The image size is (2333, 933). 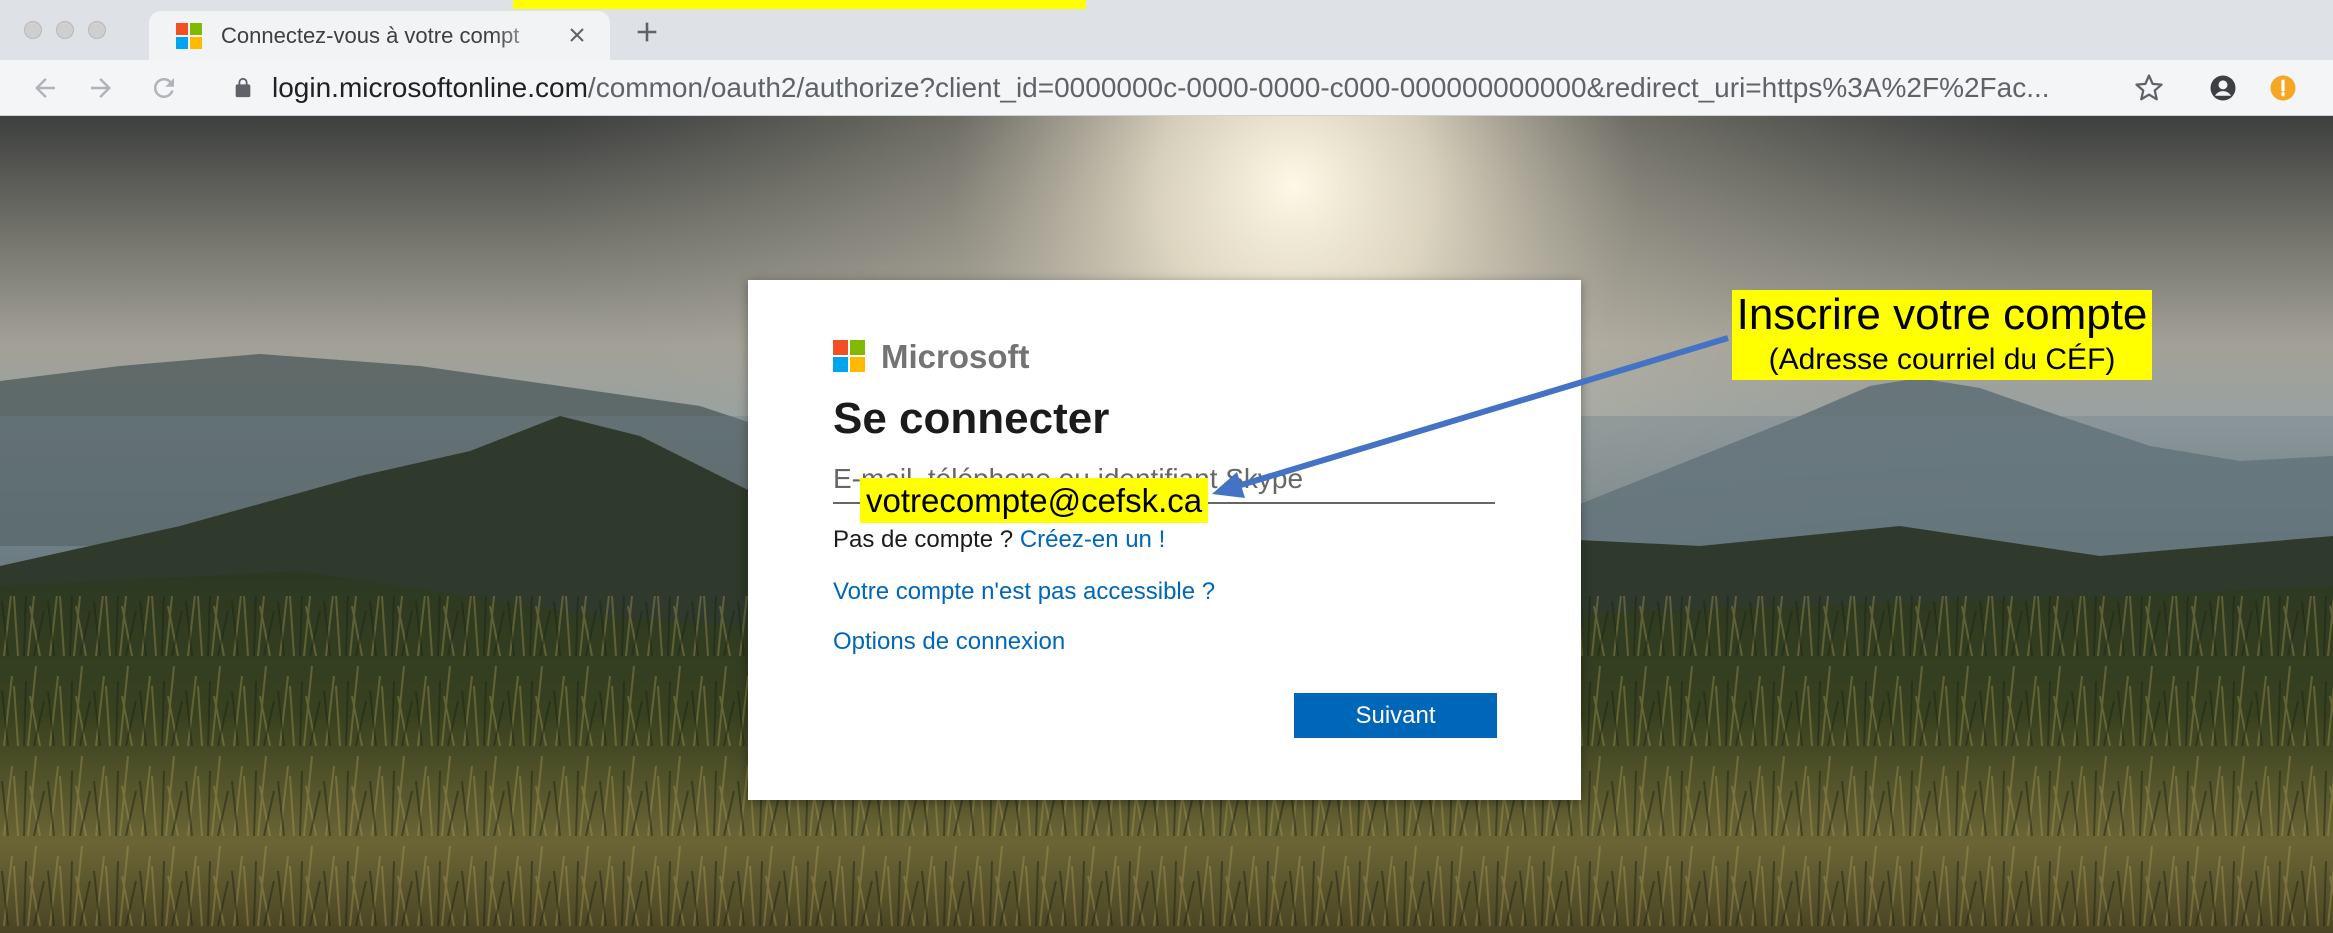 I want to click on plus-icon, so click(x=647, y=32).